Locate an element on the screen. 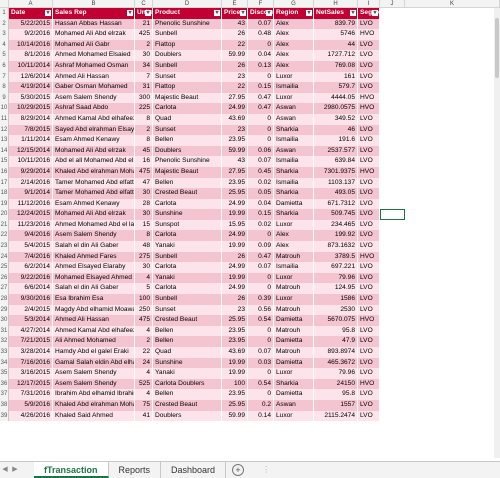  cell-price: 22 is located at coordinates (235, 87).